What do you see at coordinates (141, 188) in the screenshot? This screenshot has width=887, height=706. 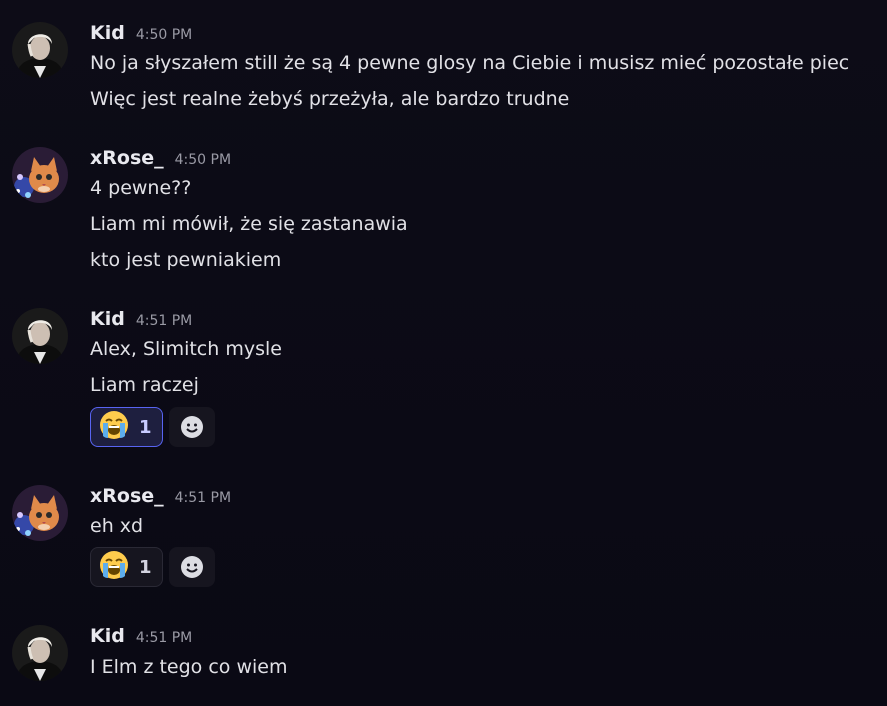 I see `message-text: 4 pewne??` at bounding box center [141, 188].